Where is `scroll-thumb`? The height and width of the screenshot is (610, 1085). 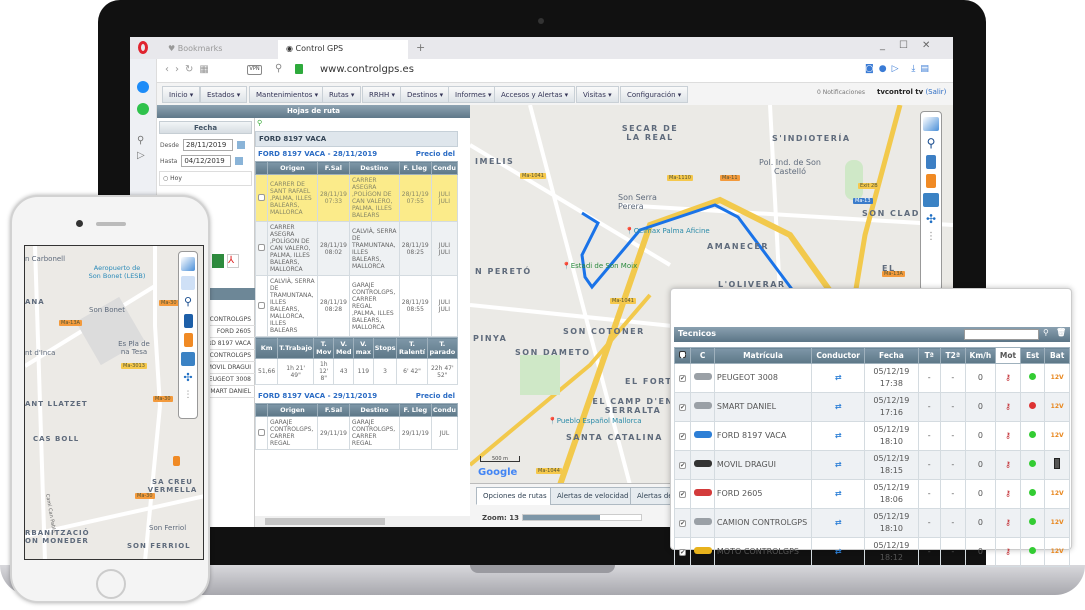
scroll-thumb is located at coordinates (325, 521).